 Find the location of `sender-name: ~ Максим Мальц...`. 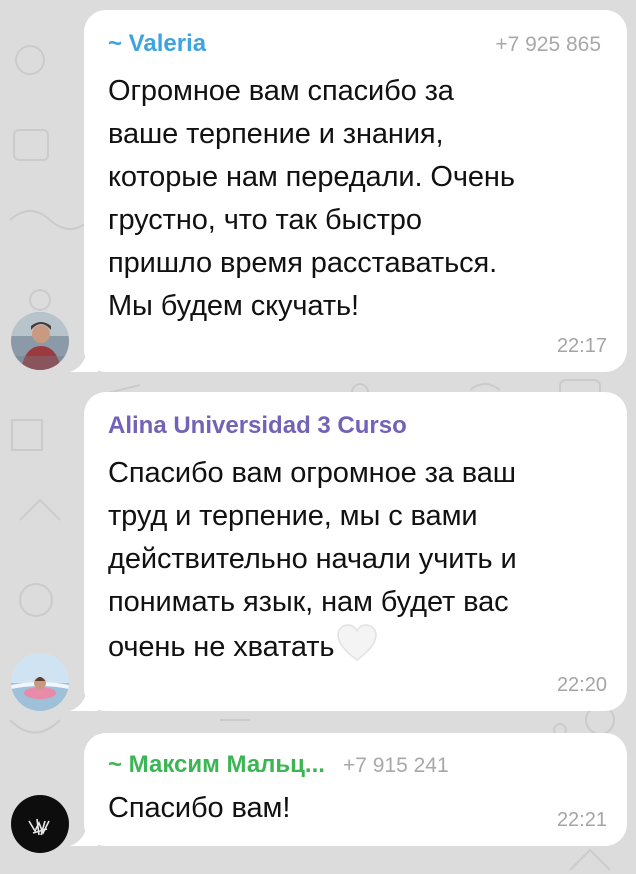

sender-name: ~ Максим Мальц... is located at coordinates (216, 765).